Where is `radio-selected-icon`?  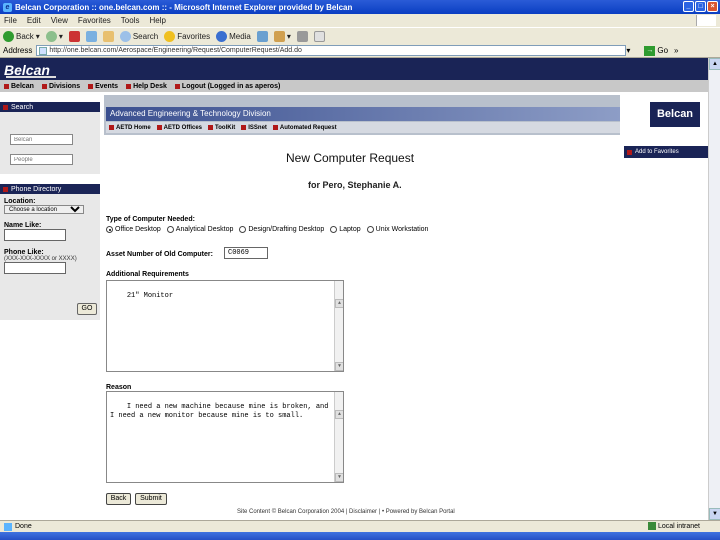 radio-selected-icon is located at coordinates (109, 229).